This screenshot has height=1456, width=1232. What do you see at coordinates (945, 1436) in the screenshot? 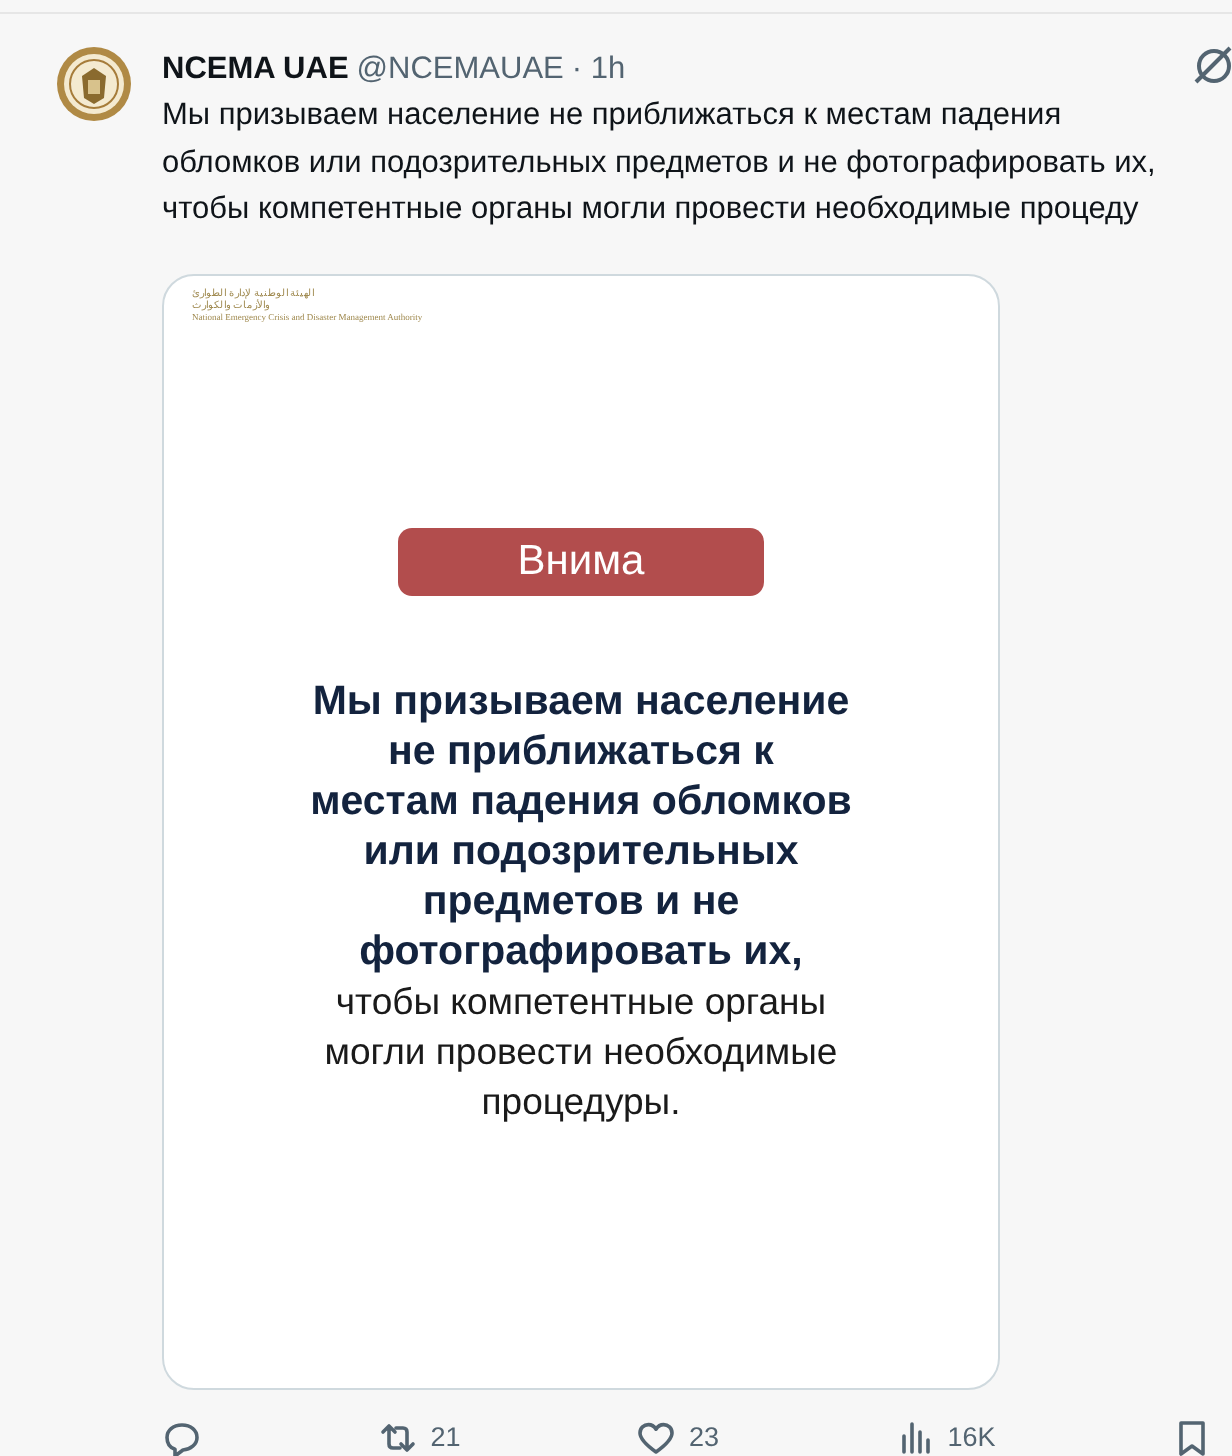
I see `views-button: 16K` at bounding box center [945, 1436].